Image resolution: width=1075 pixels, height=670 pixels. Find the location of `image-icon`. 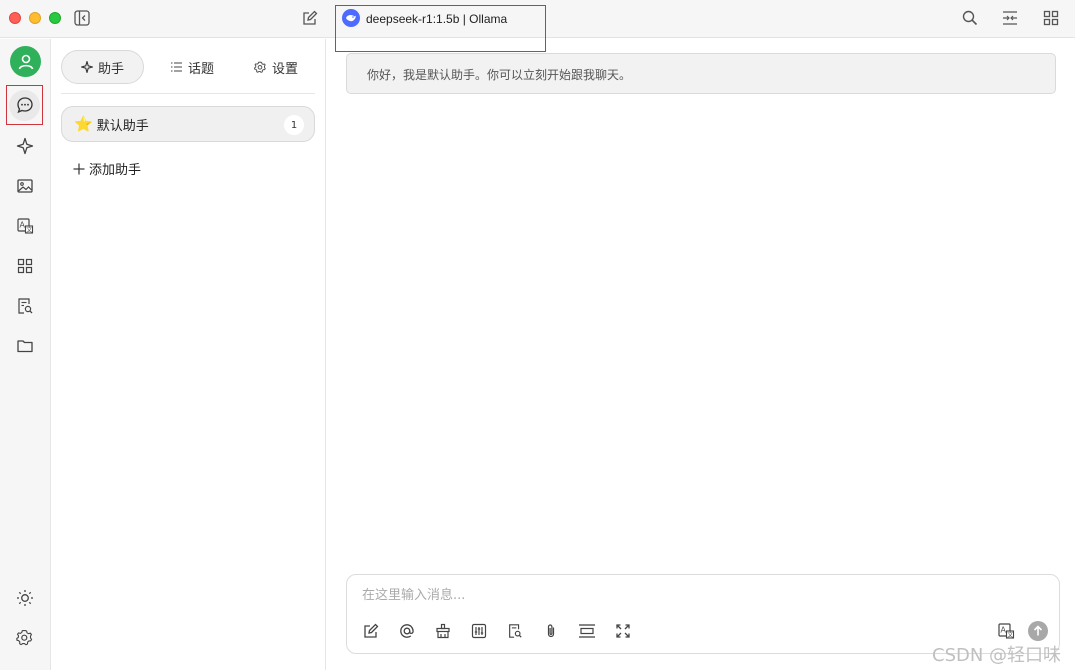

image-icon is located at coordinates (25, 186).